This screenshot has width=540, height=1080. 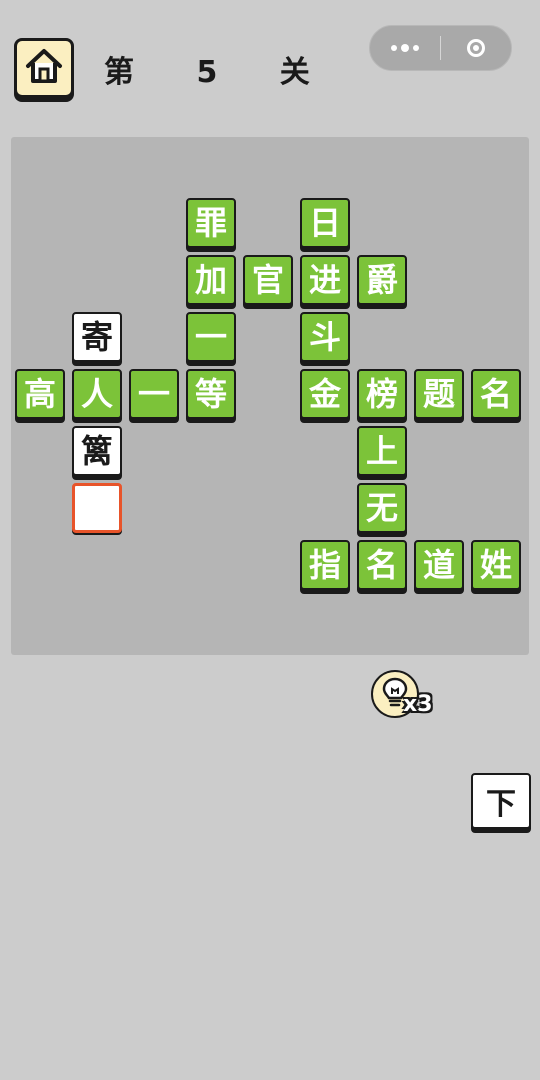 What do you see at coordinates (211, 394) in the screenshot?
I see `tile: 等` at bounding box center [211, 394].